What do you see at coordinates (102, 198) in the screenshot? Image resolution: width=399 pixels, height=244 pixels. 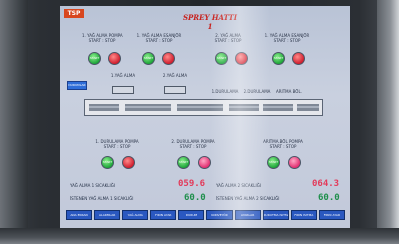 I see `left-set-label: İSTENEN YAĞ ALMA 1 SICAKLIĞI` at bounding box center [102, 198].